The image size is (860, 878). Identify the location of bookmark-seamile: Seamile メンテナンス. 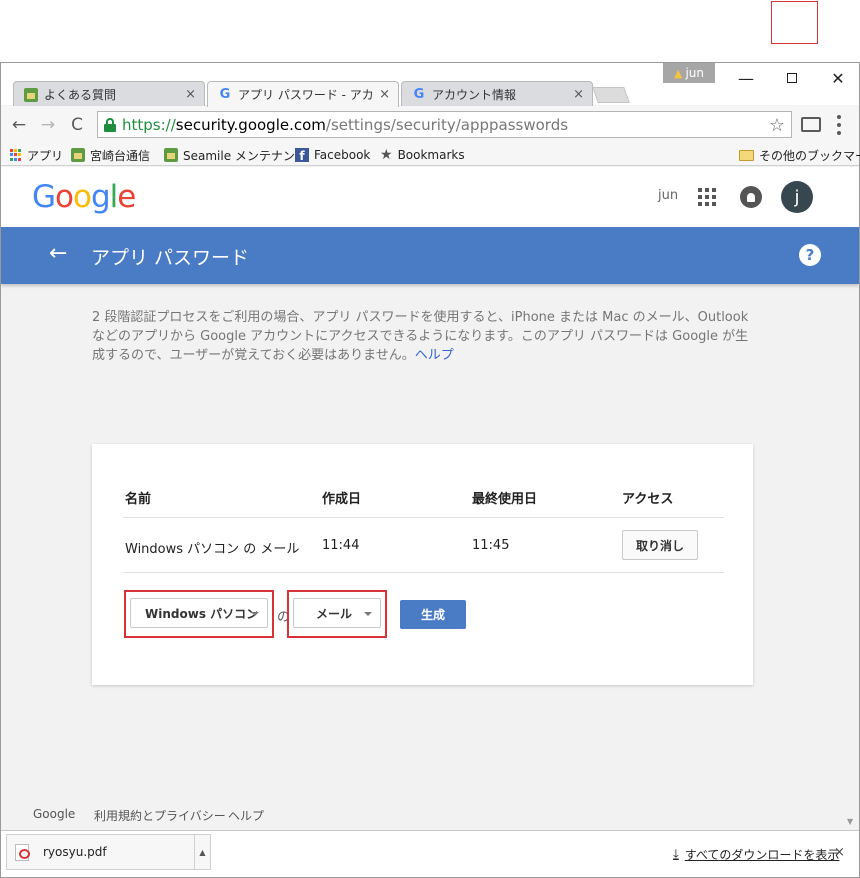
(235, 155).